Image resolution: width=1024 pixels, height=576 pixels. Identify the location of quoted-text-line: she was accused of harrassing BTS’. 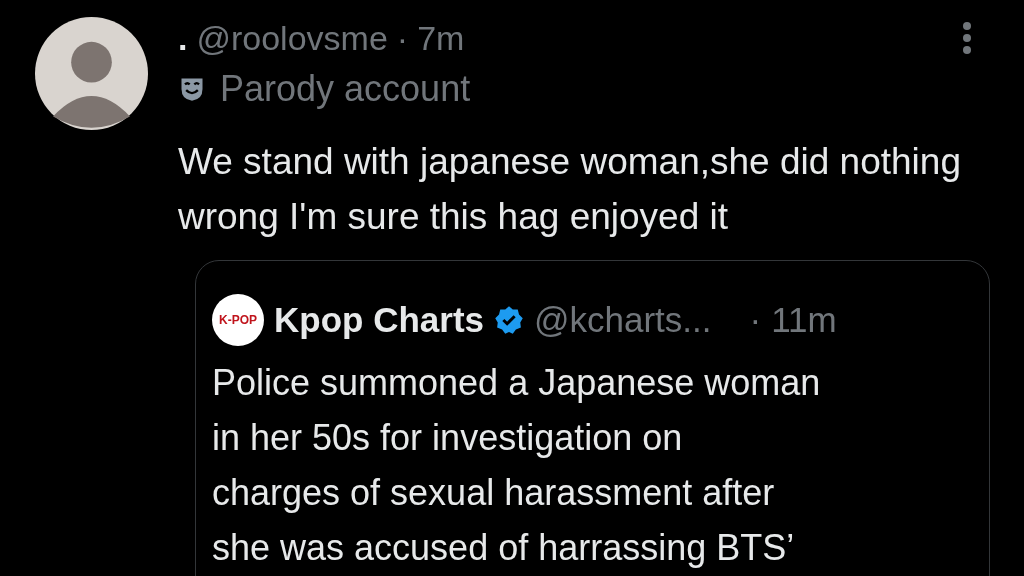
(504, 548).